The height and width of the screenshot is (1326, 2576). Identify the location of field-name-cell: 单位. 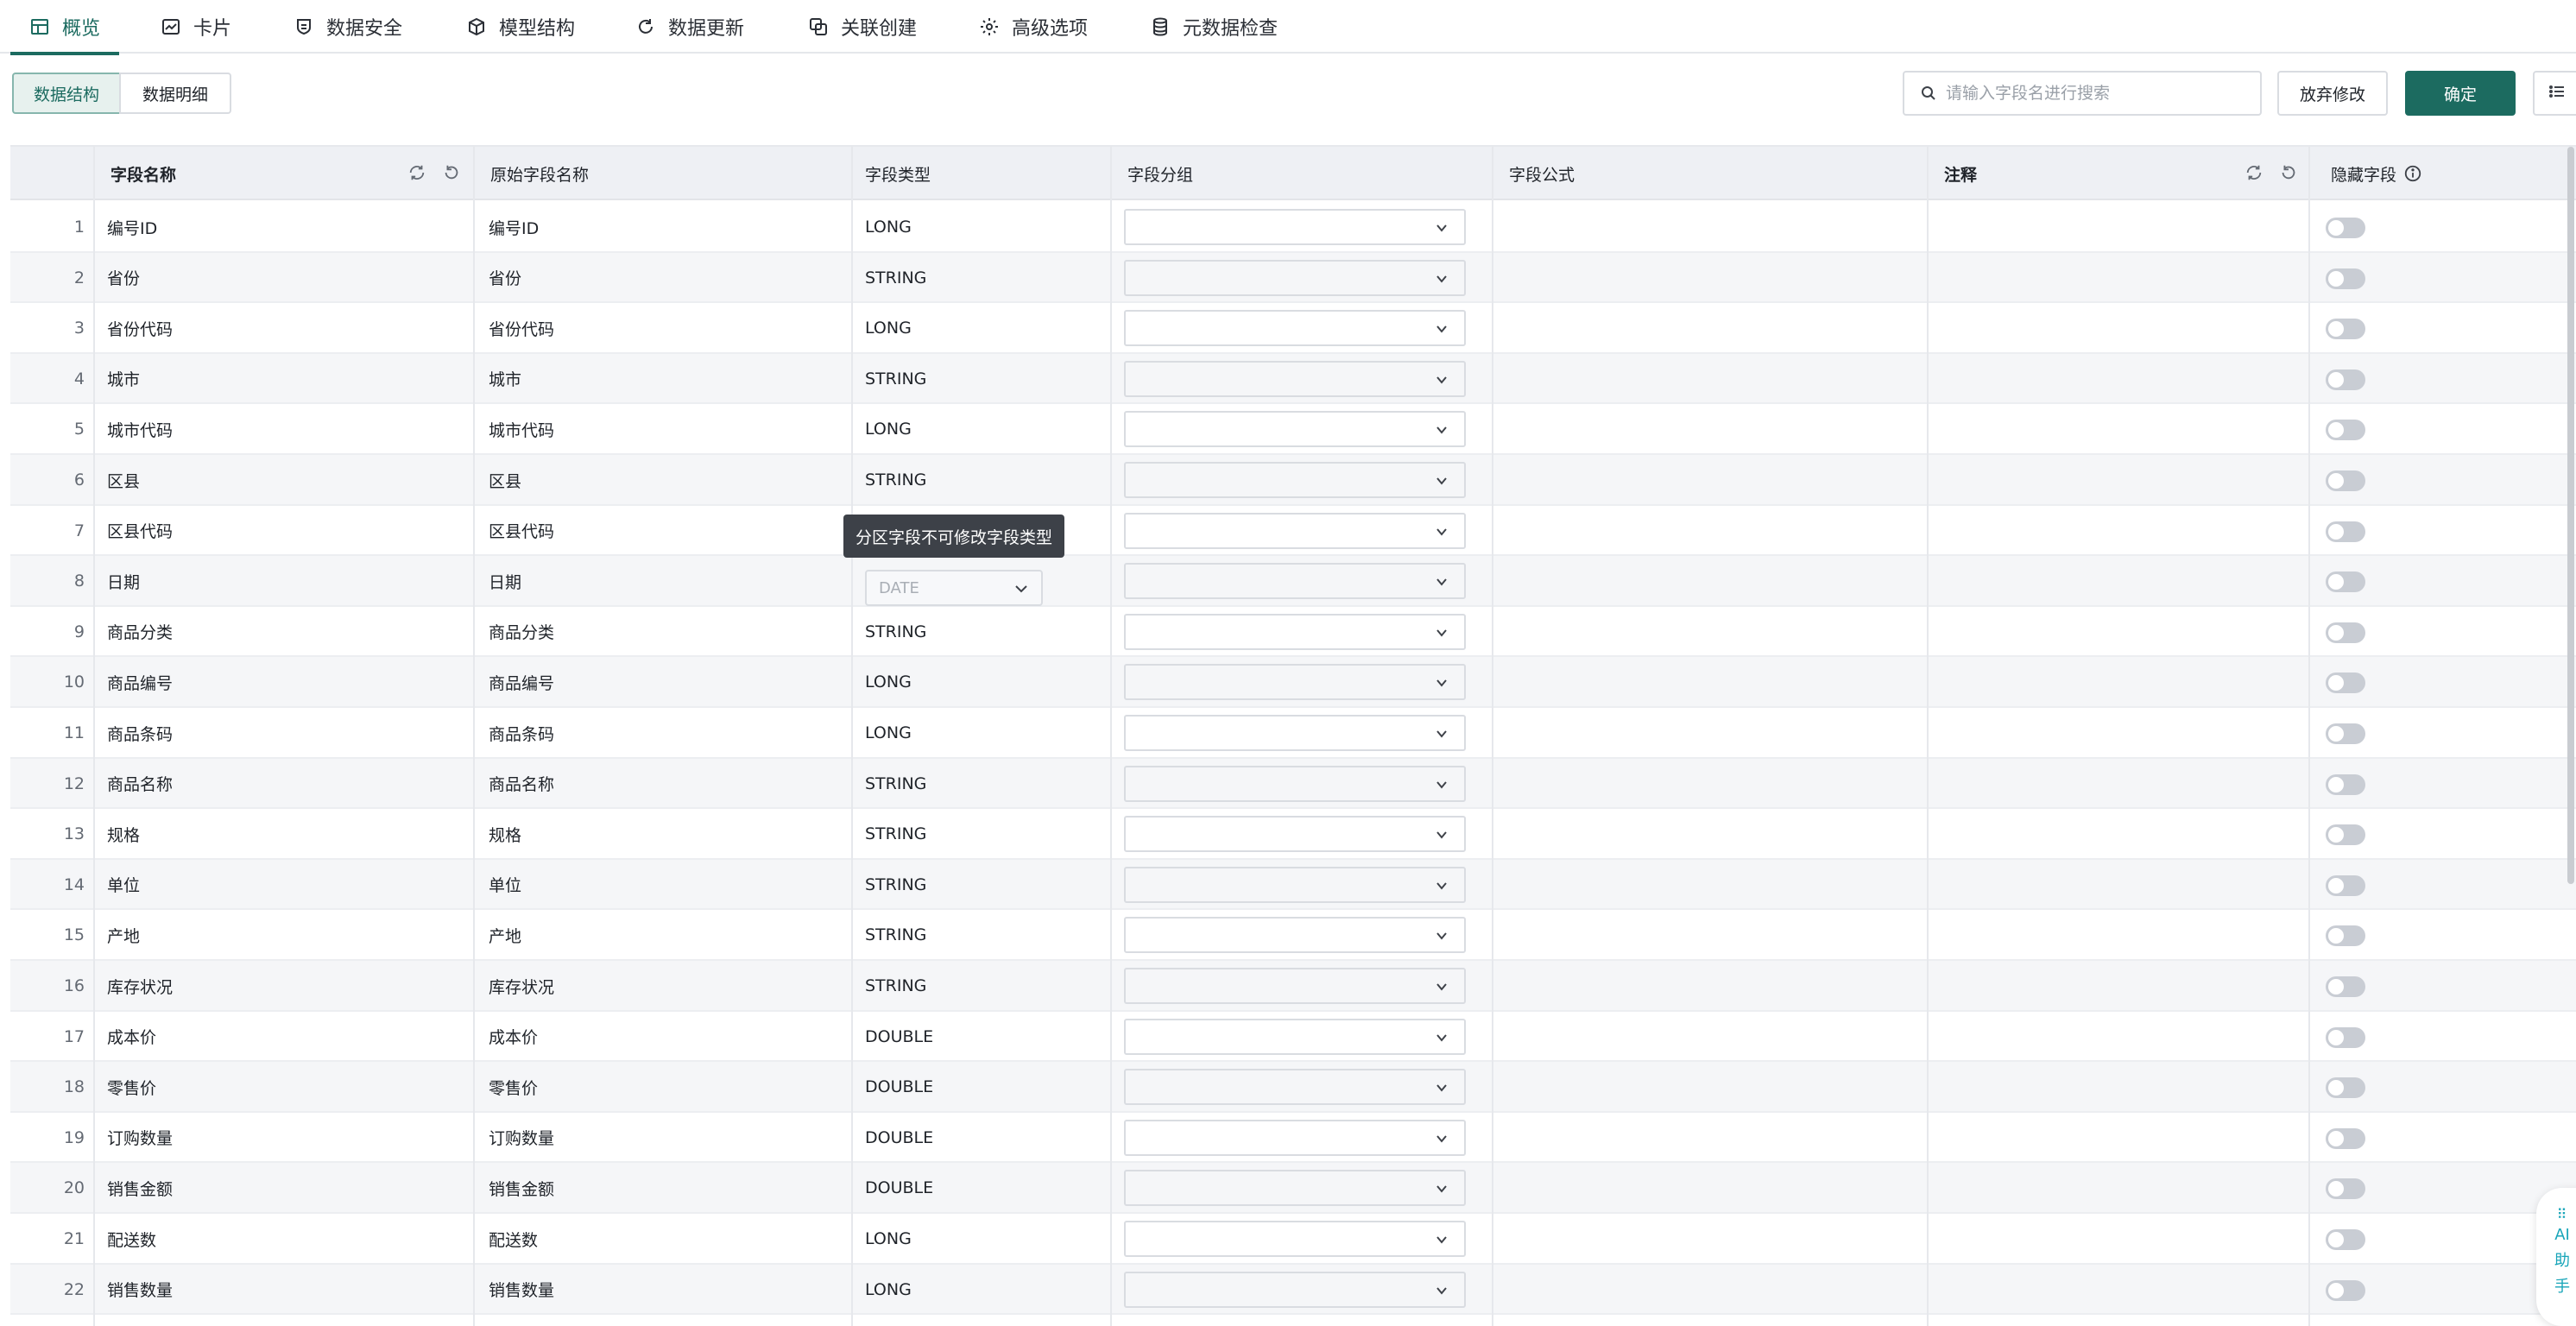
(284, 885).